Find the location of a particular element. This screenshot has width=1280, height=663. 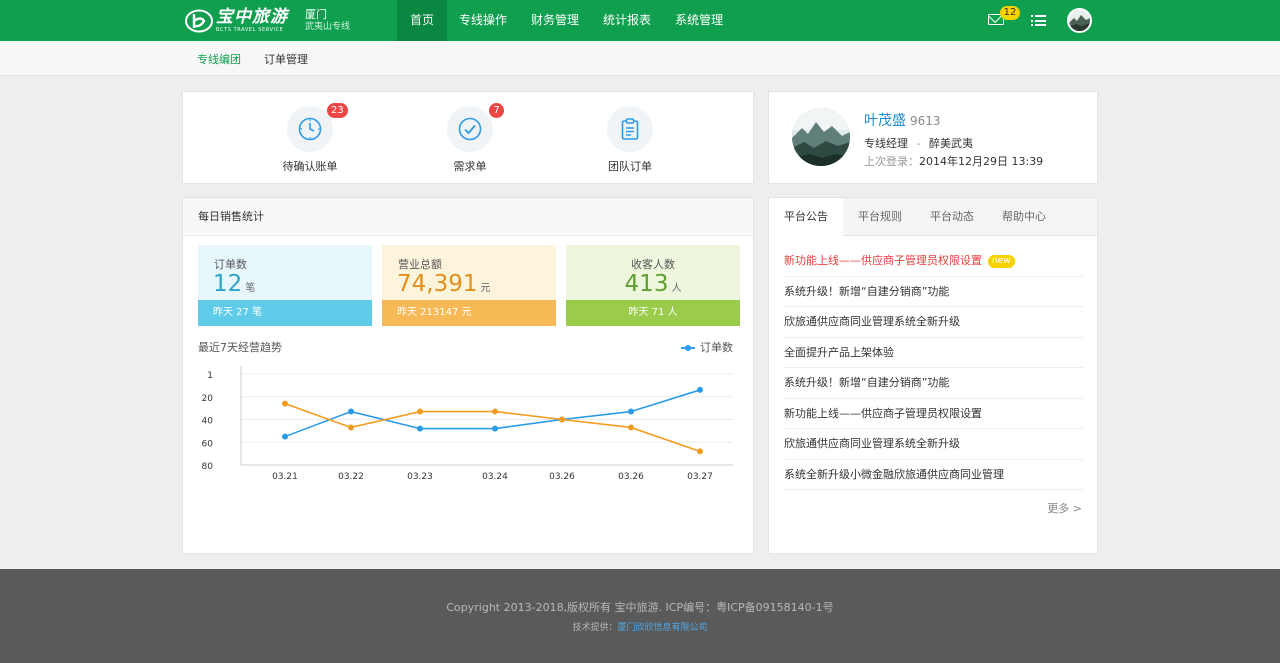

nav-system: 系统管理 is located at coordinates (699, 20).